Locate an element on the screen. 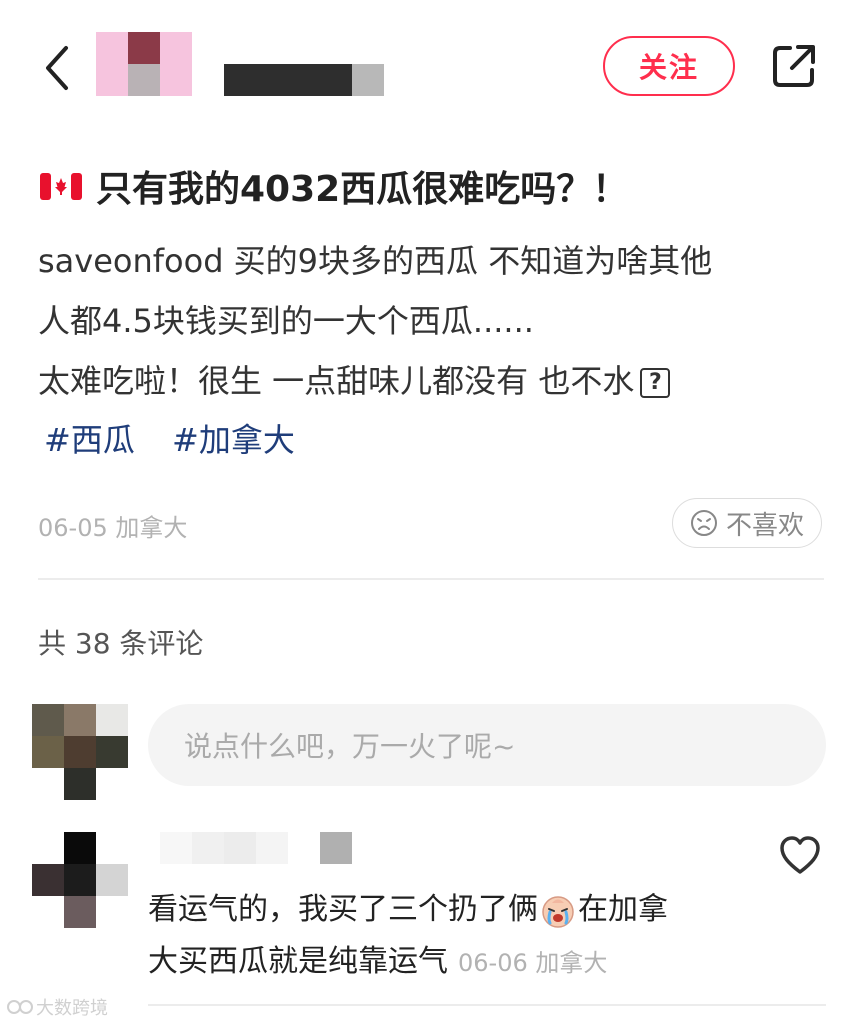 Image resolution: width=860 pixels, height=1024 pixels. chevron-left-icon is located at coordinates (57, 68).